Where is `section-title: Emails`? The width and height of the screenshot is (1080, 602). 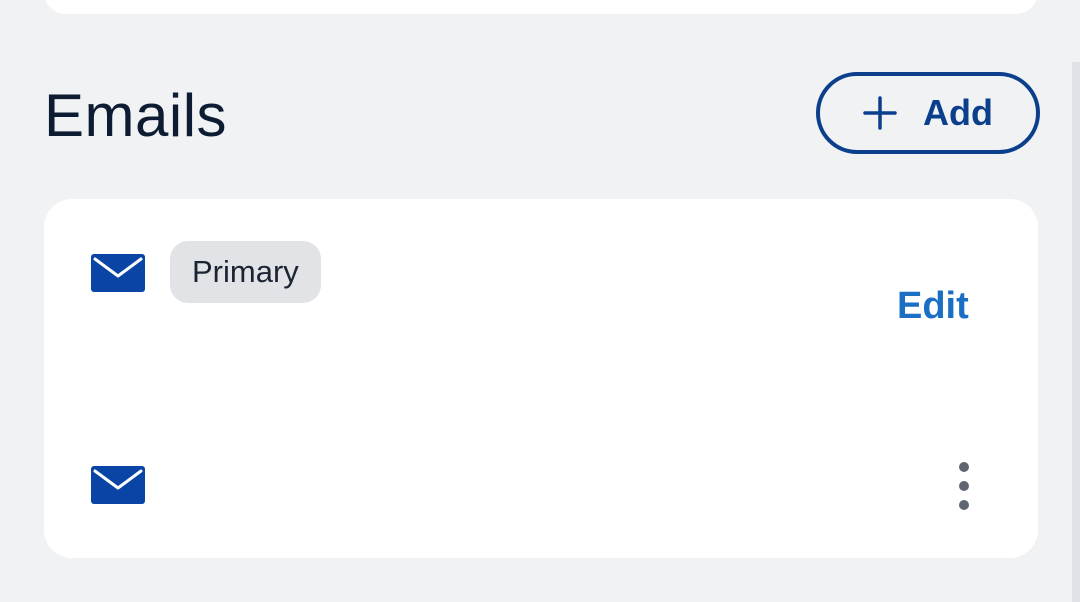 section-title: Emails is located at coordinates (136, 115).